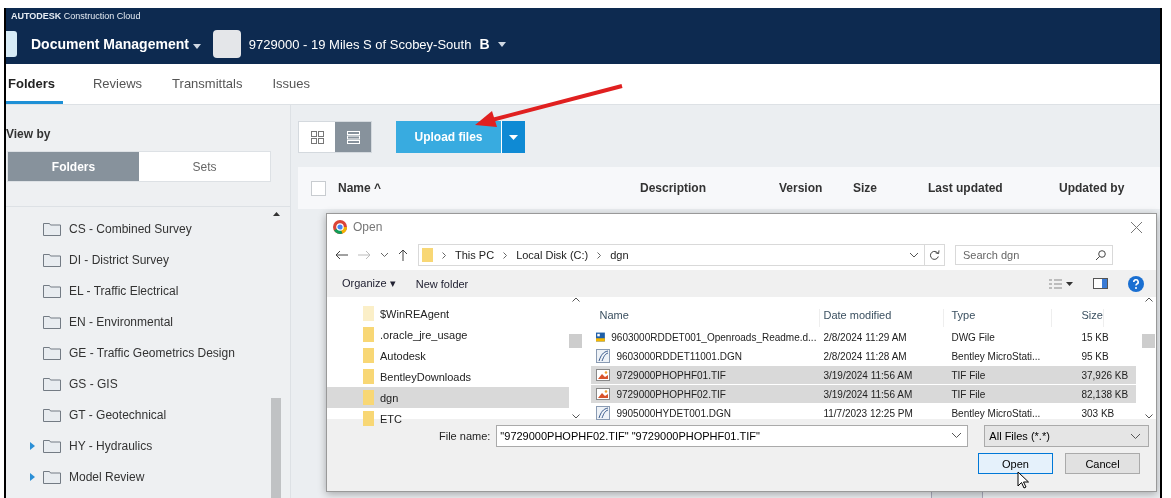 The width and height of the screenshot is (1171, 498). I want to click on file-row: 9729000PHOPHF01.TIF 3/19/2024 11:56 AM TIF File 37,926 KB, so click(864, 375).